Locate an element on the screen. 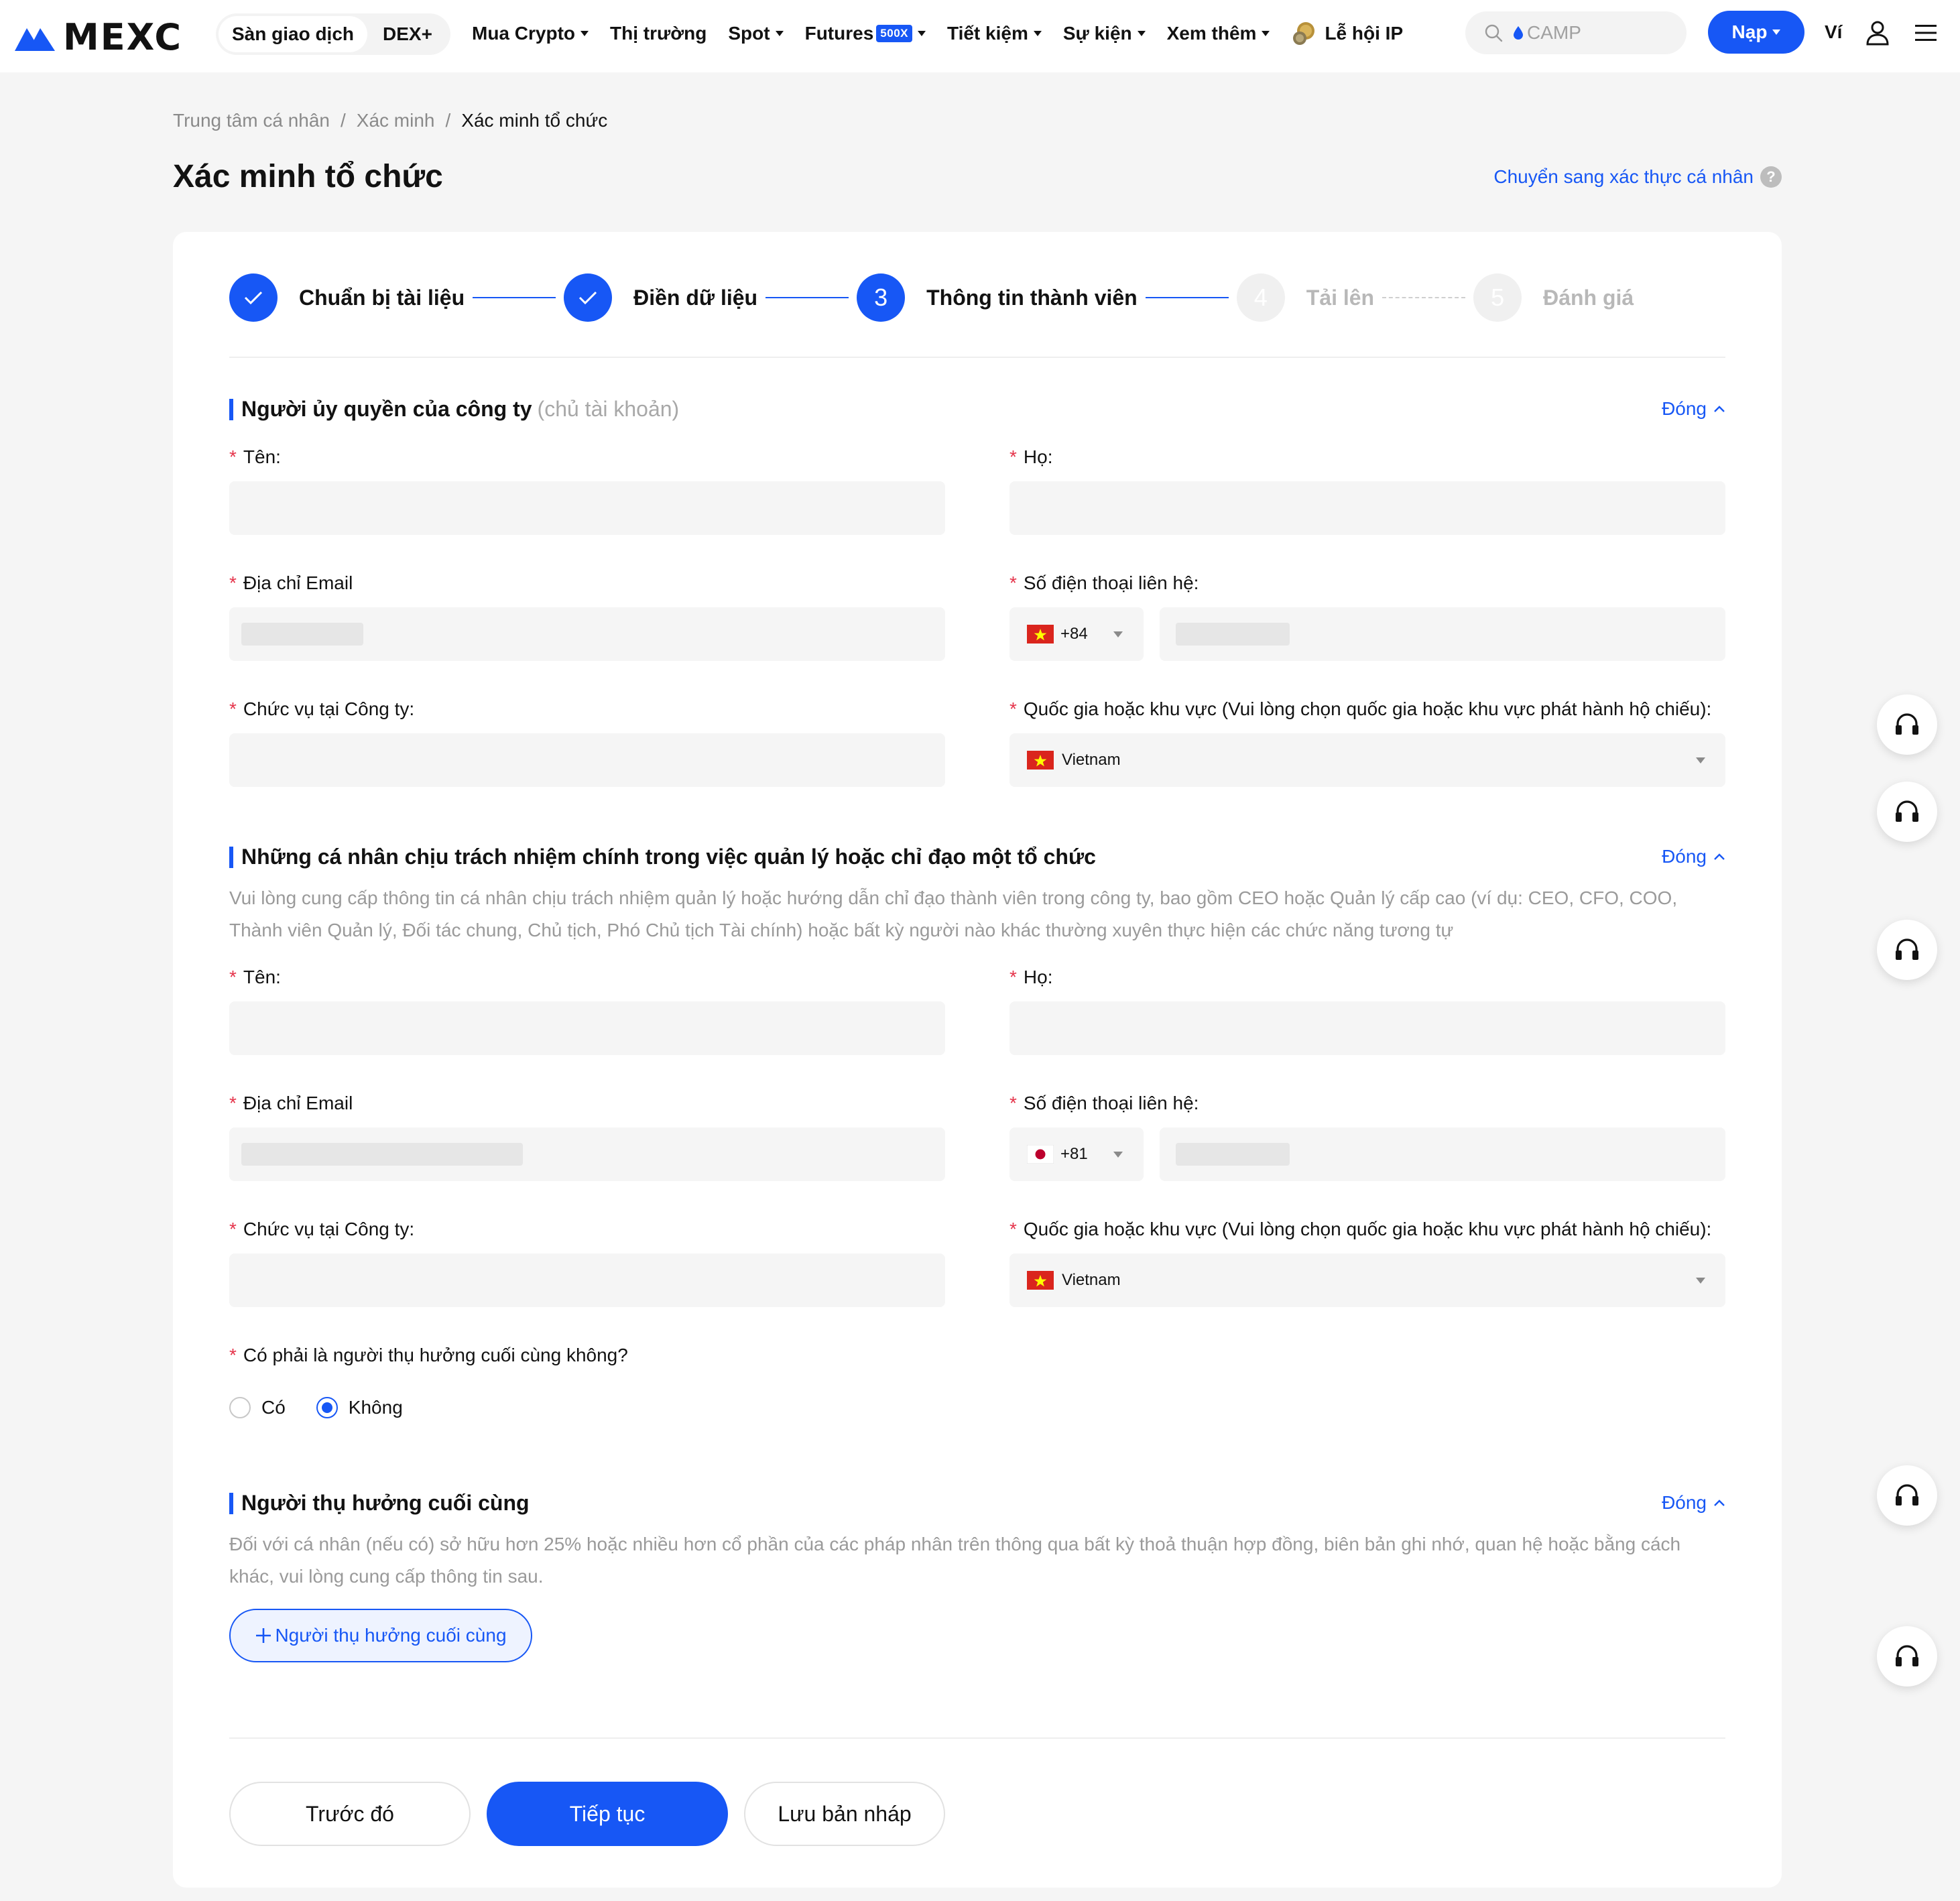 The height and width of the screenshot is (1901, 1960). switch-link-label: Chuyển sang xác thực cá nhân is located at coordinates (1623, 176).